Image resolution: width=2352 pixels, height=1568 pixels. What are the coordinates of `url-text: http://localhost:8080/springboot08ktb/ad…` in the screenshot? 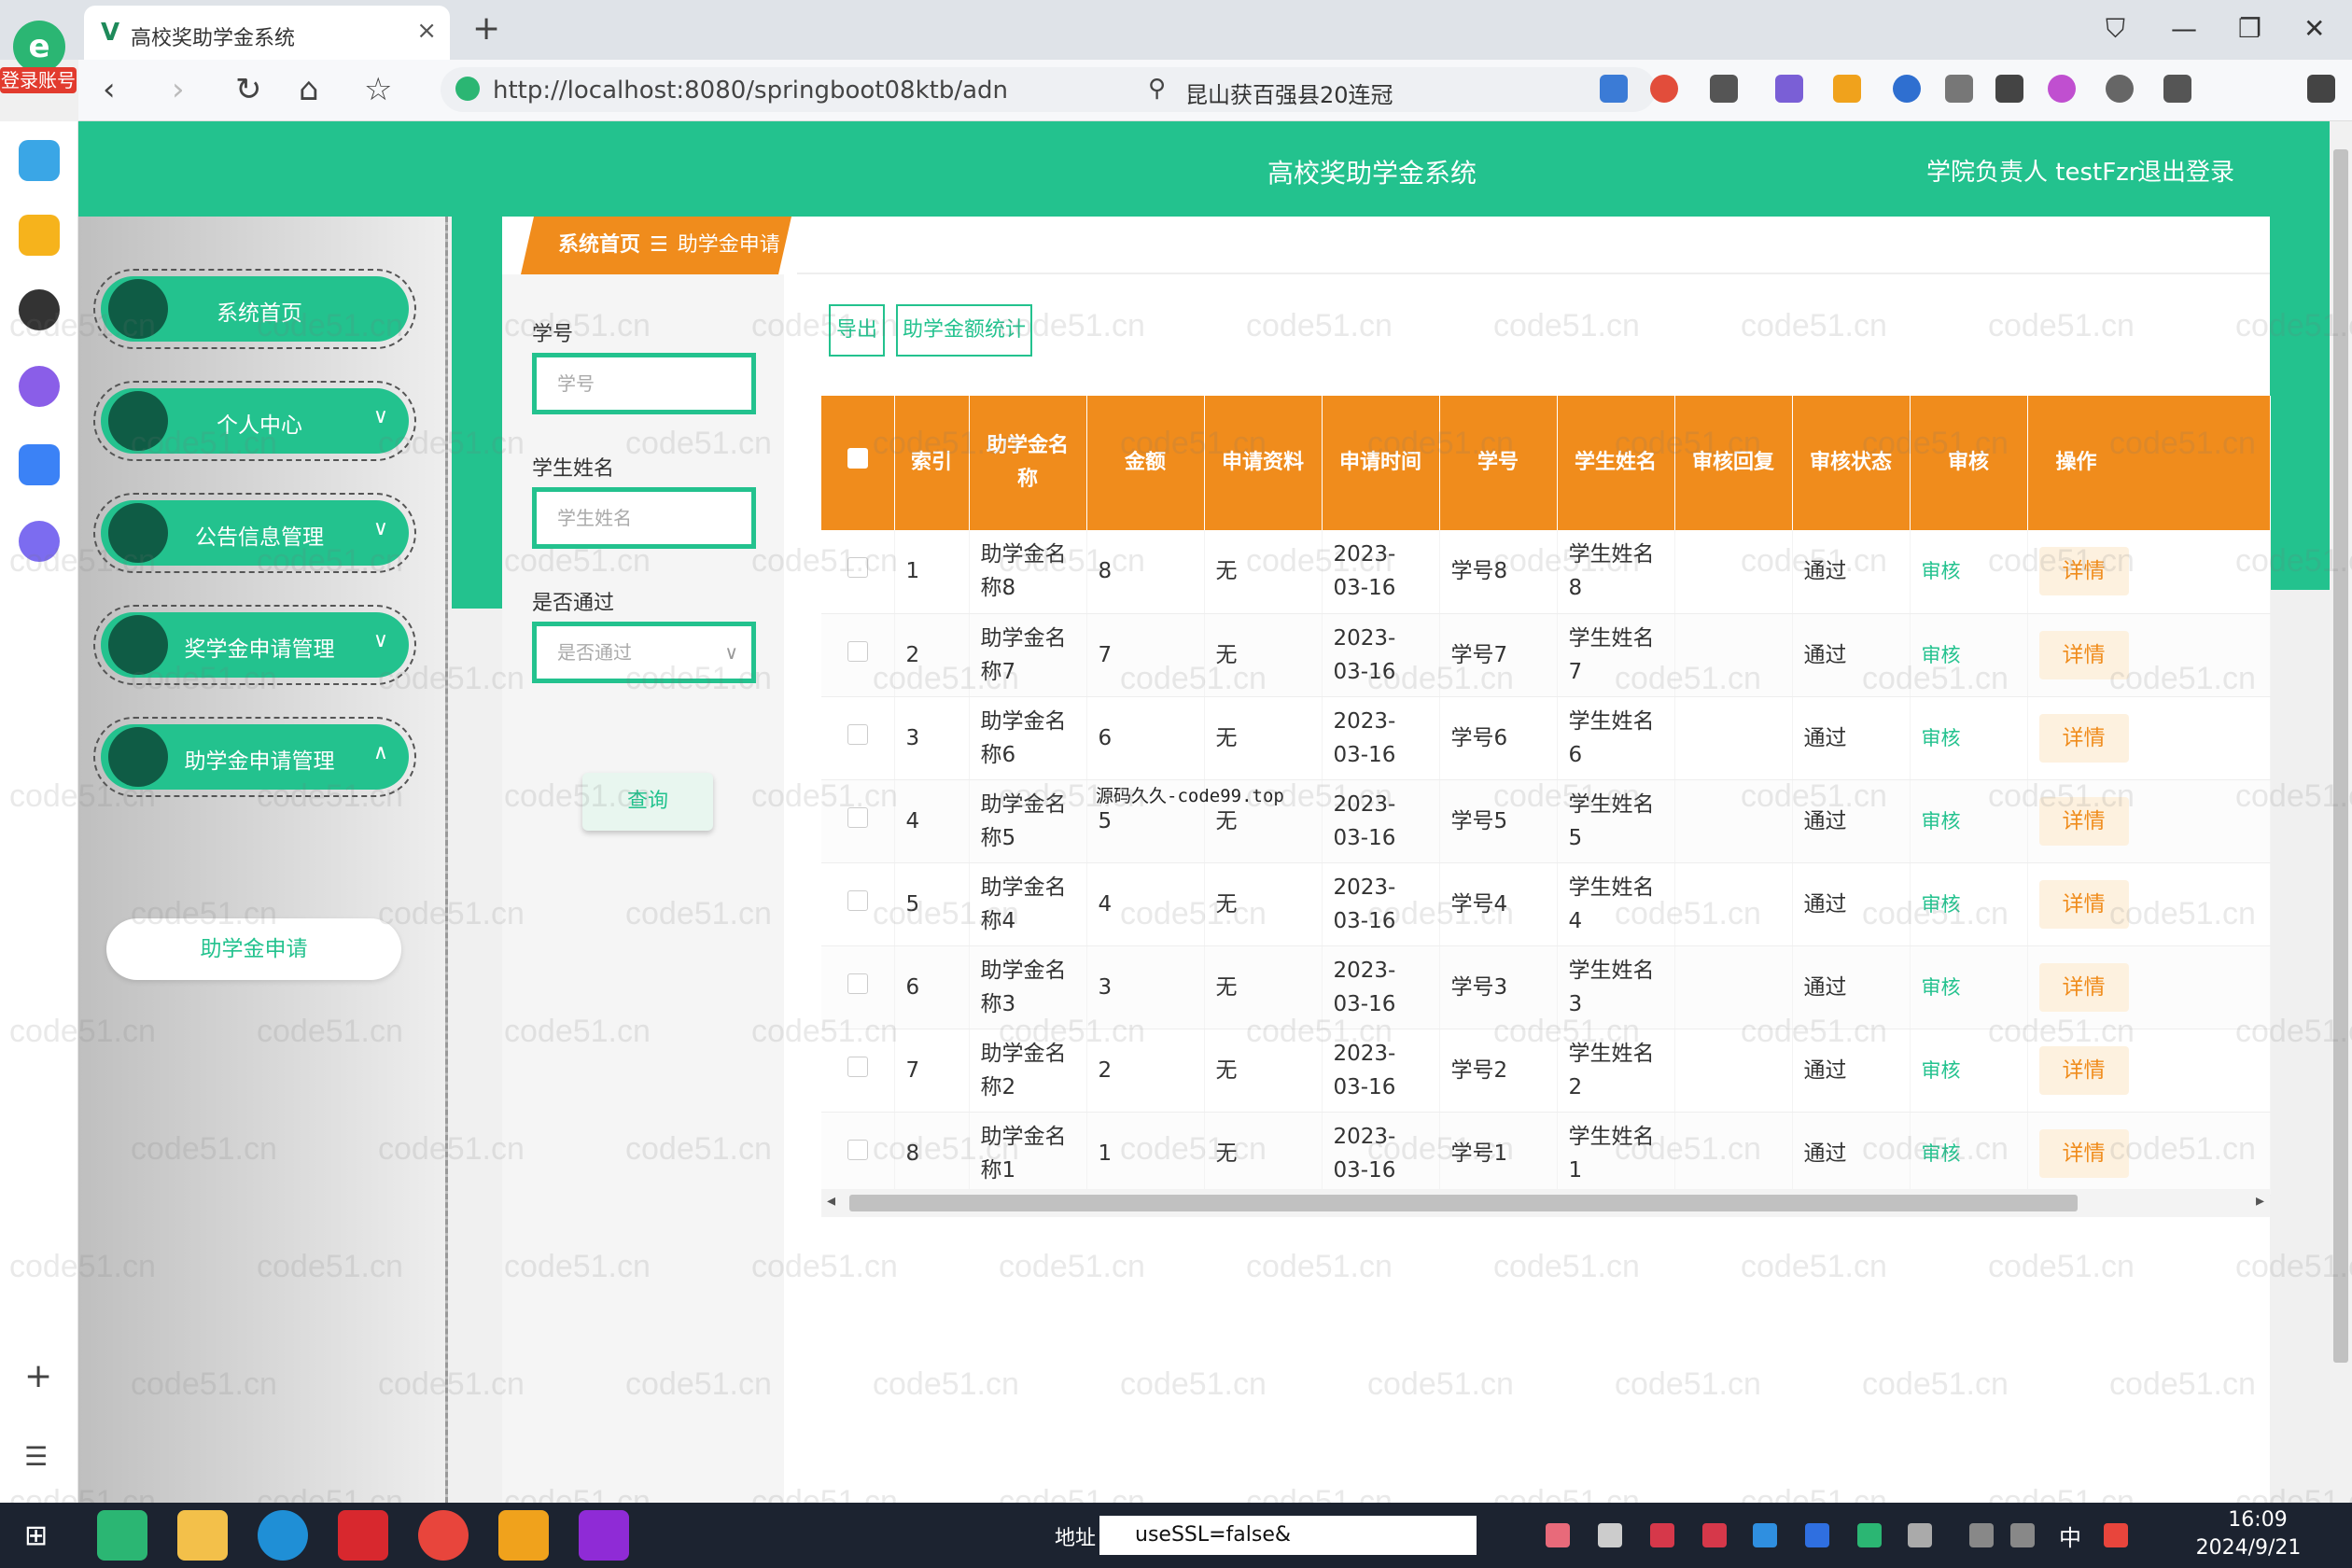 It's located at (819, 91).